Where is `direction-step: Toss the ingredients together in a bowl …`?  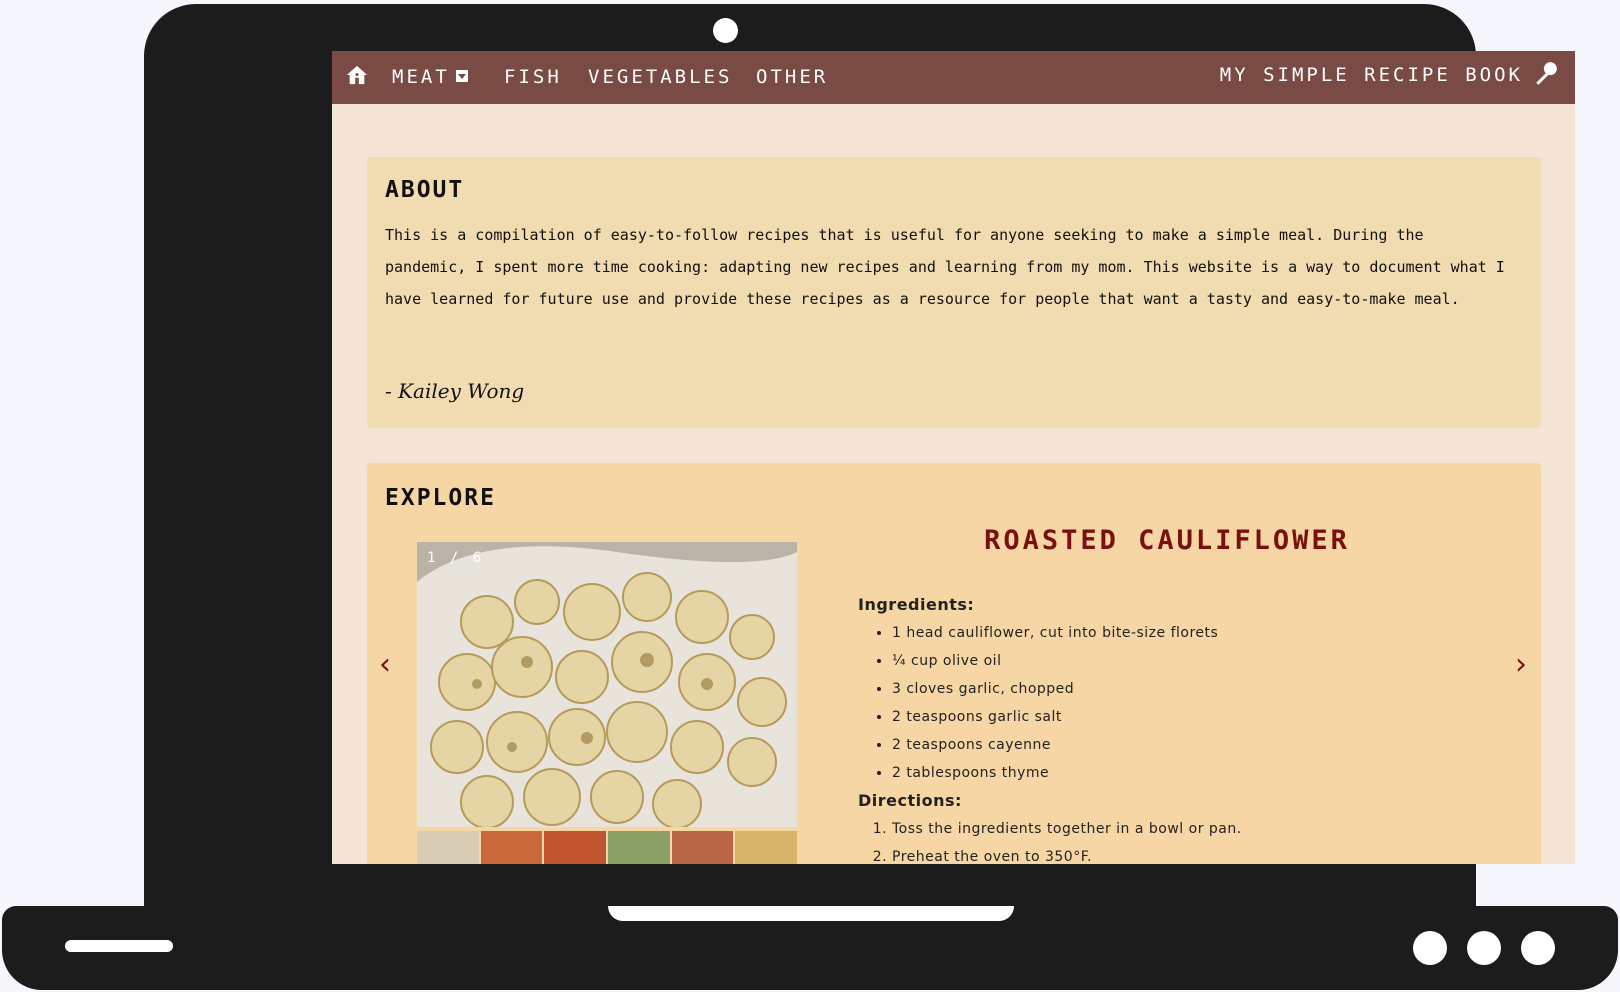
direction-step: Toss the ingredients together in a bowl … is located at coordinates (1185, 829).